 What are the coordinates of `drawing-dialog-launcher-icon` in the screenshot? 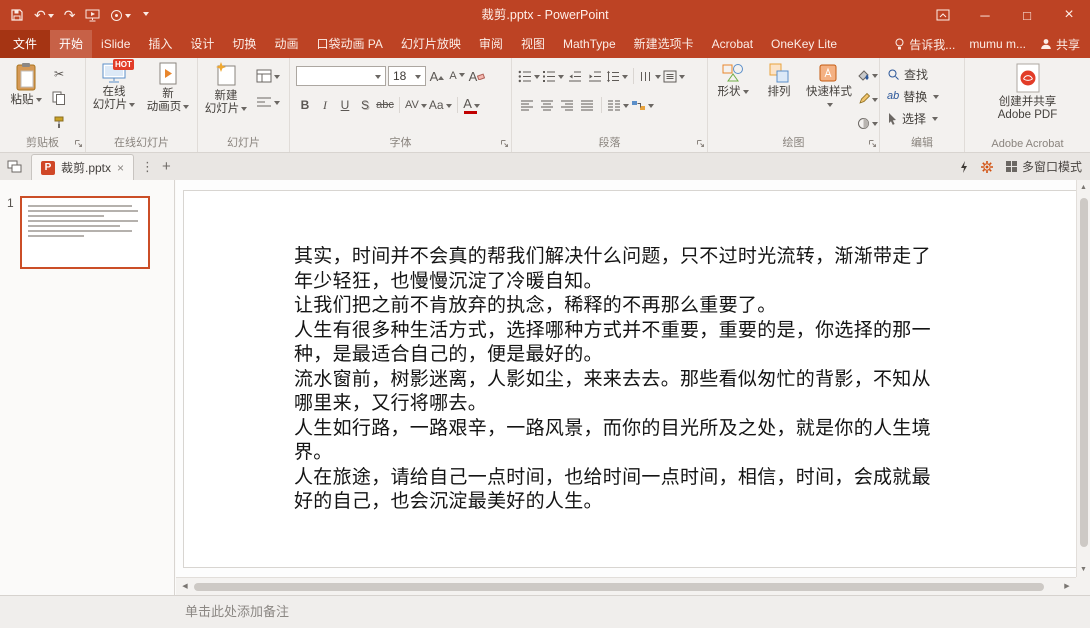 It's located at (872, 143).